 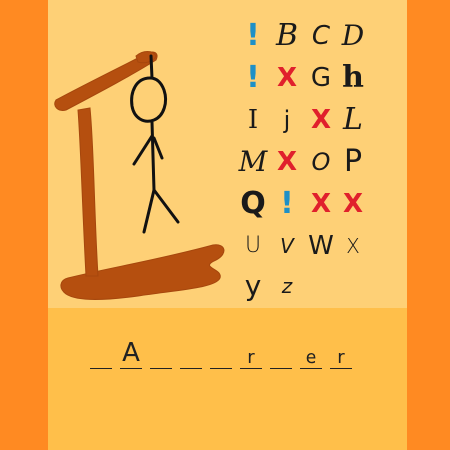 I want to click on letter-wrong-2: X, so click(x=321, y=120).